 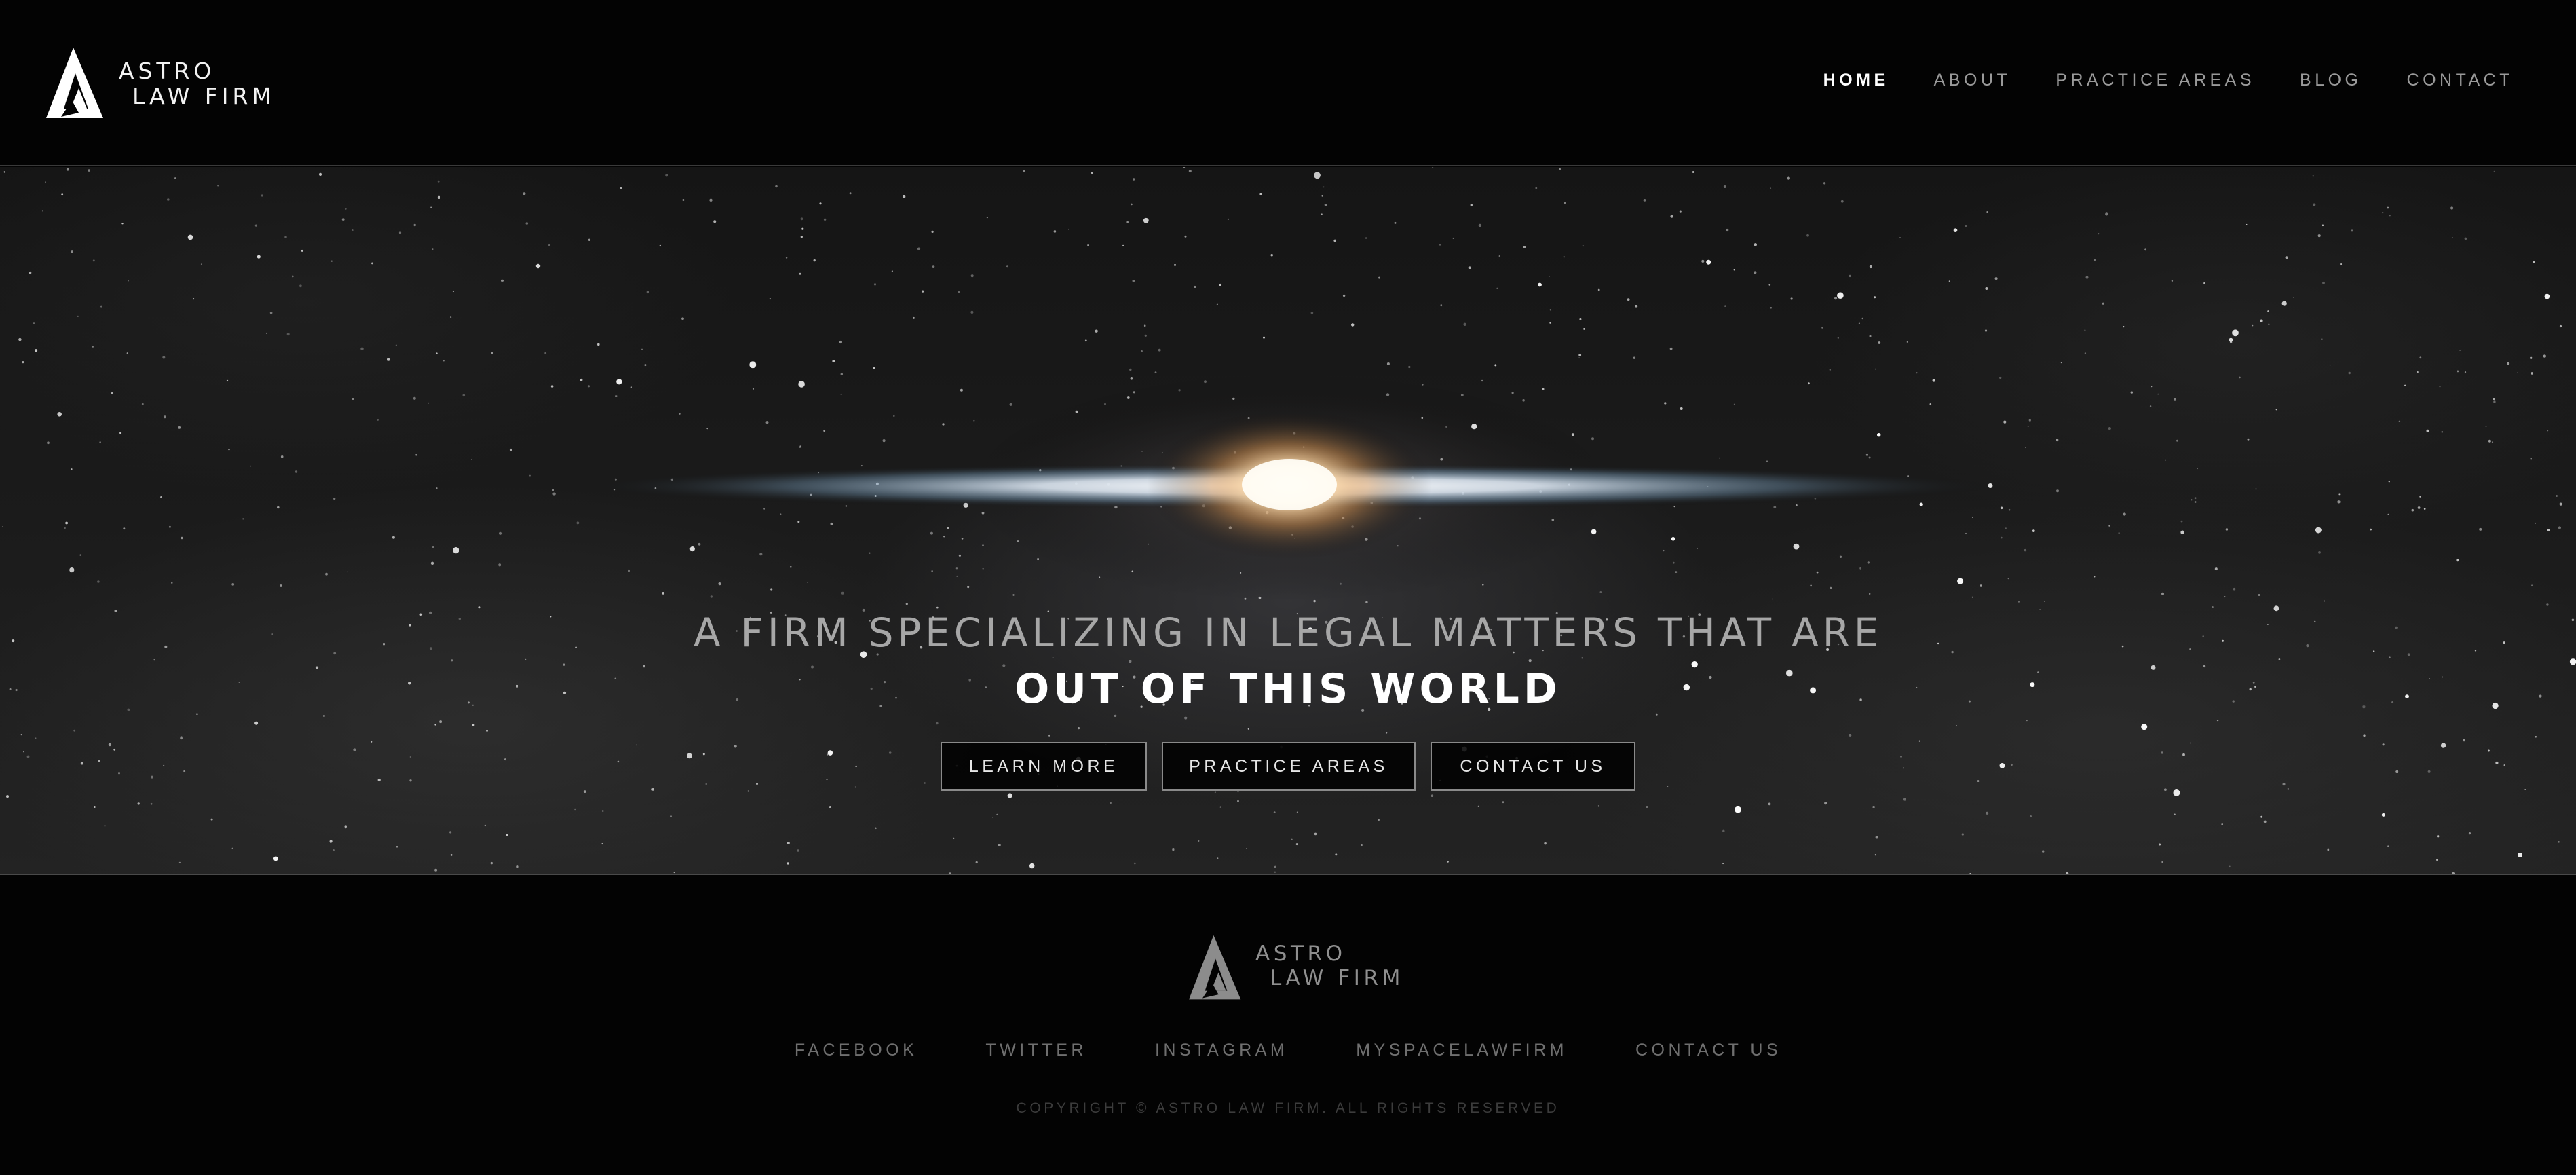 I want to click on nav-practice-areas: PRACTICE AREAS, so click(x=2156, y=80).